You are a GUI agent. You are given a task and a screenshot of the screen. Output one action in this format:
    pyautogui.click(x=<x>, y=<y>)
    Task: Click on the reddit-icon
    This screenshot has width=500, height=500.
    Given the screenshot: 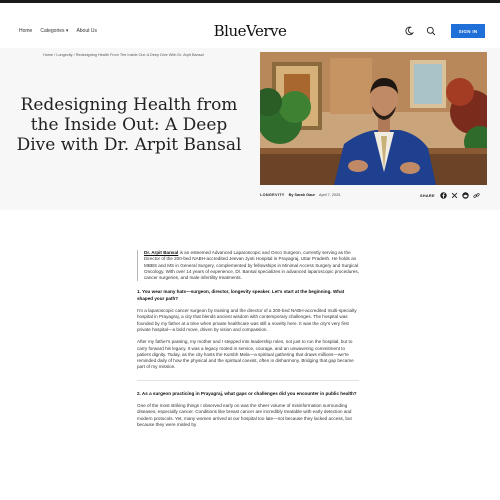 What is the action you would take?
    pyautogui.click(x=465, y=195)
    